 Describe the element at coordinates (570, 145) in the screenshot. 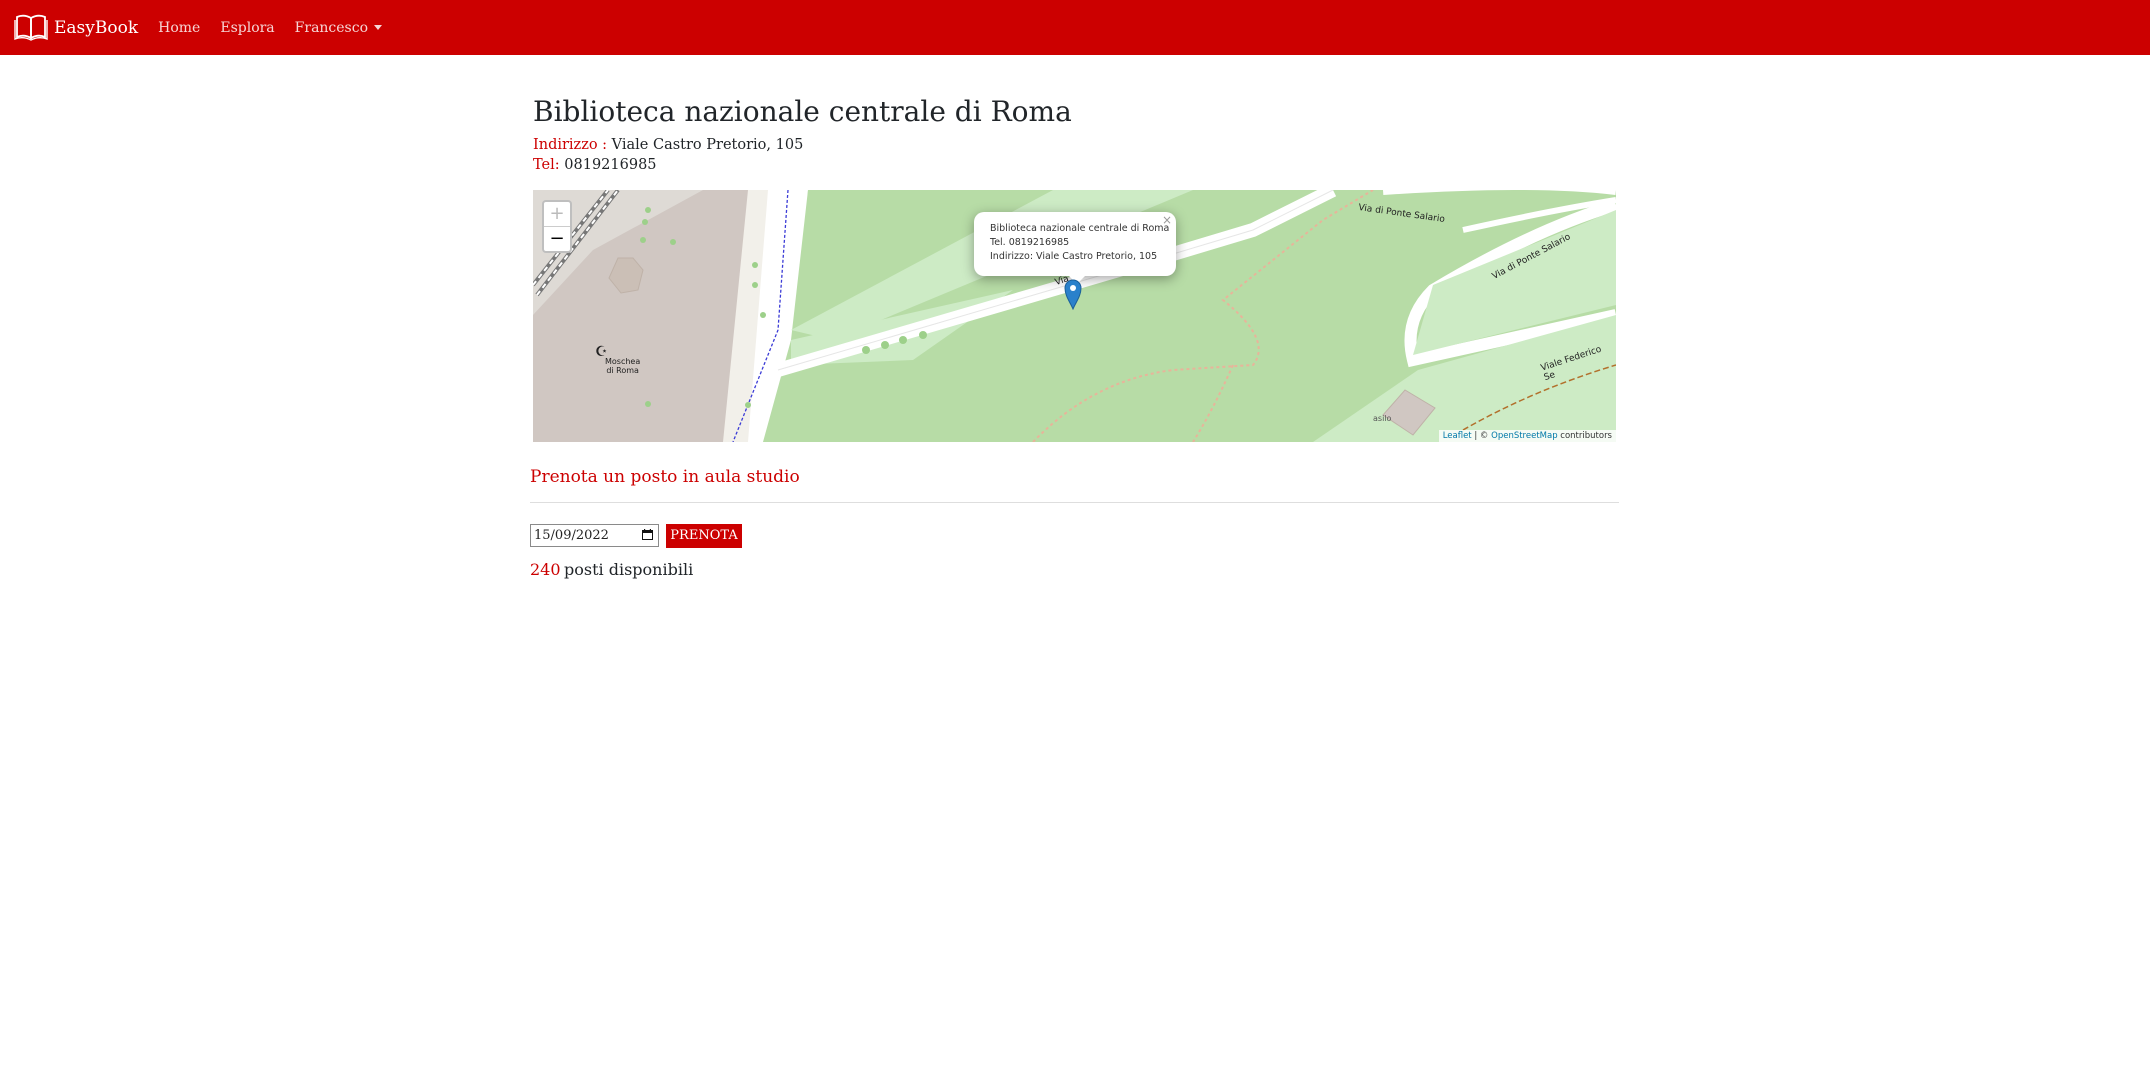

I see `address-label: Indirizzo :` at that location.